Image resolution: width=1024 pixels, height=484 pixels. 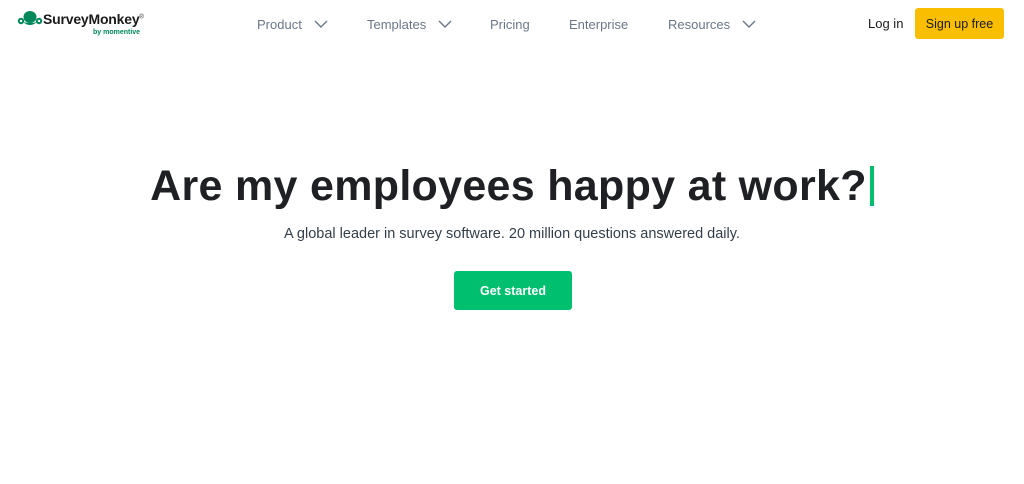 What do you see at coordinates (513, 290) in the screenshot?
I see `get-started-button: Get started` at bounding box center [513, 290].